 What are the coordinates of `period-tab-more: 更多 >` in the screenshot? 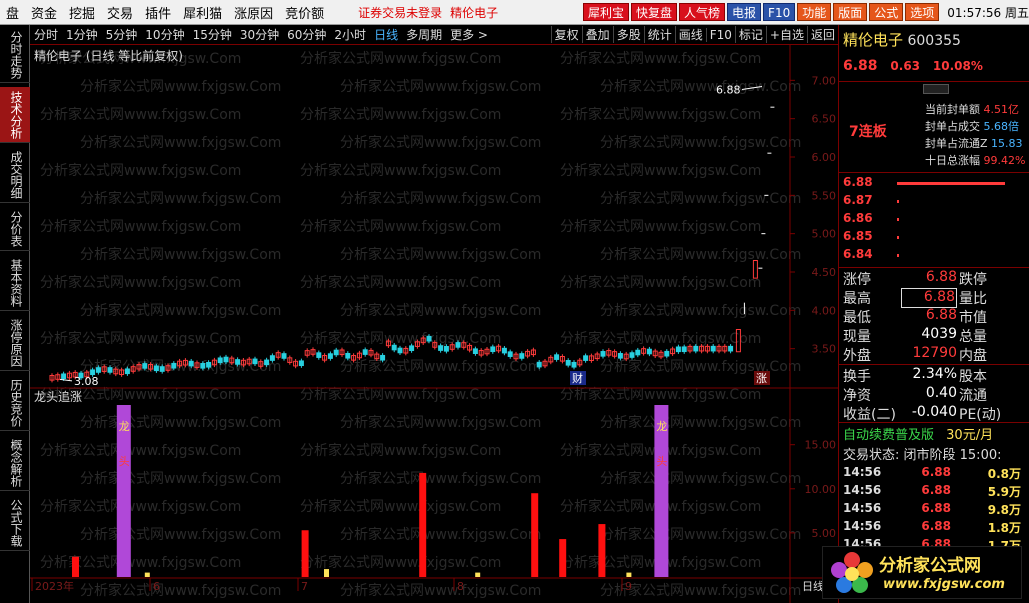 It's located at (469, 34).